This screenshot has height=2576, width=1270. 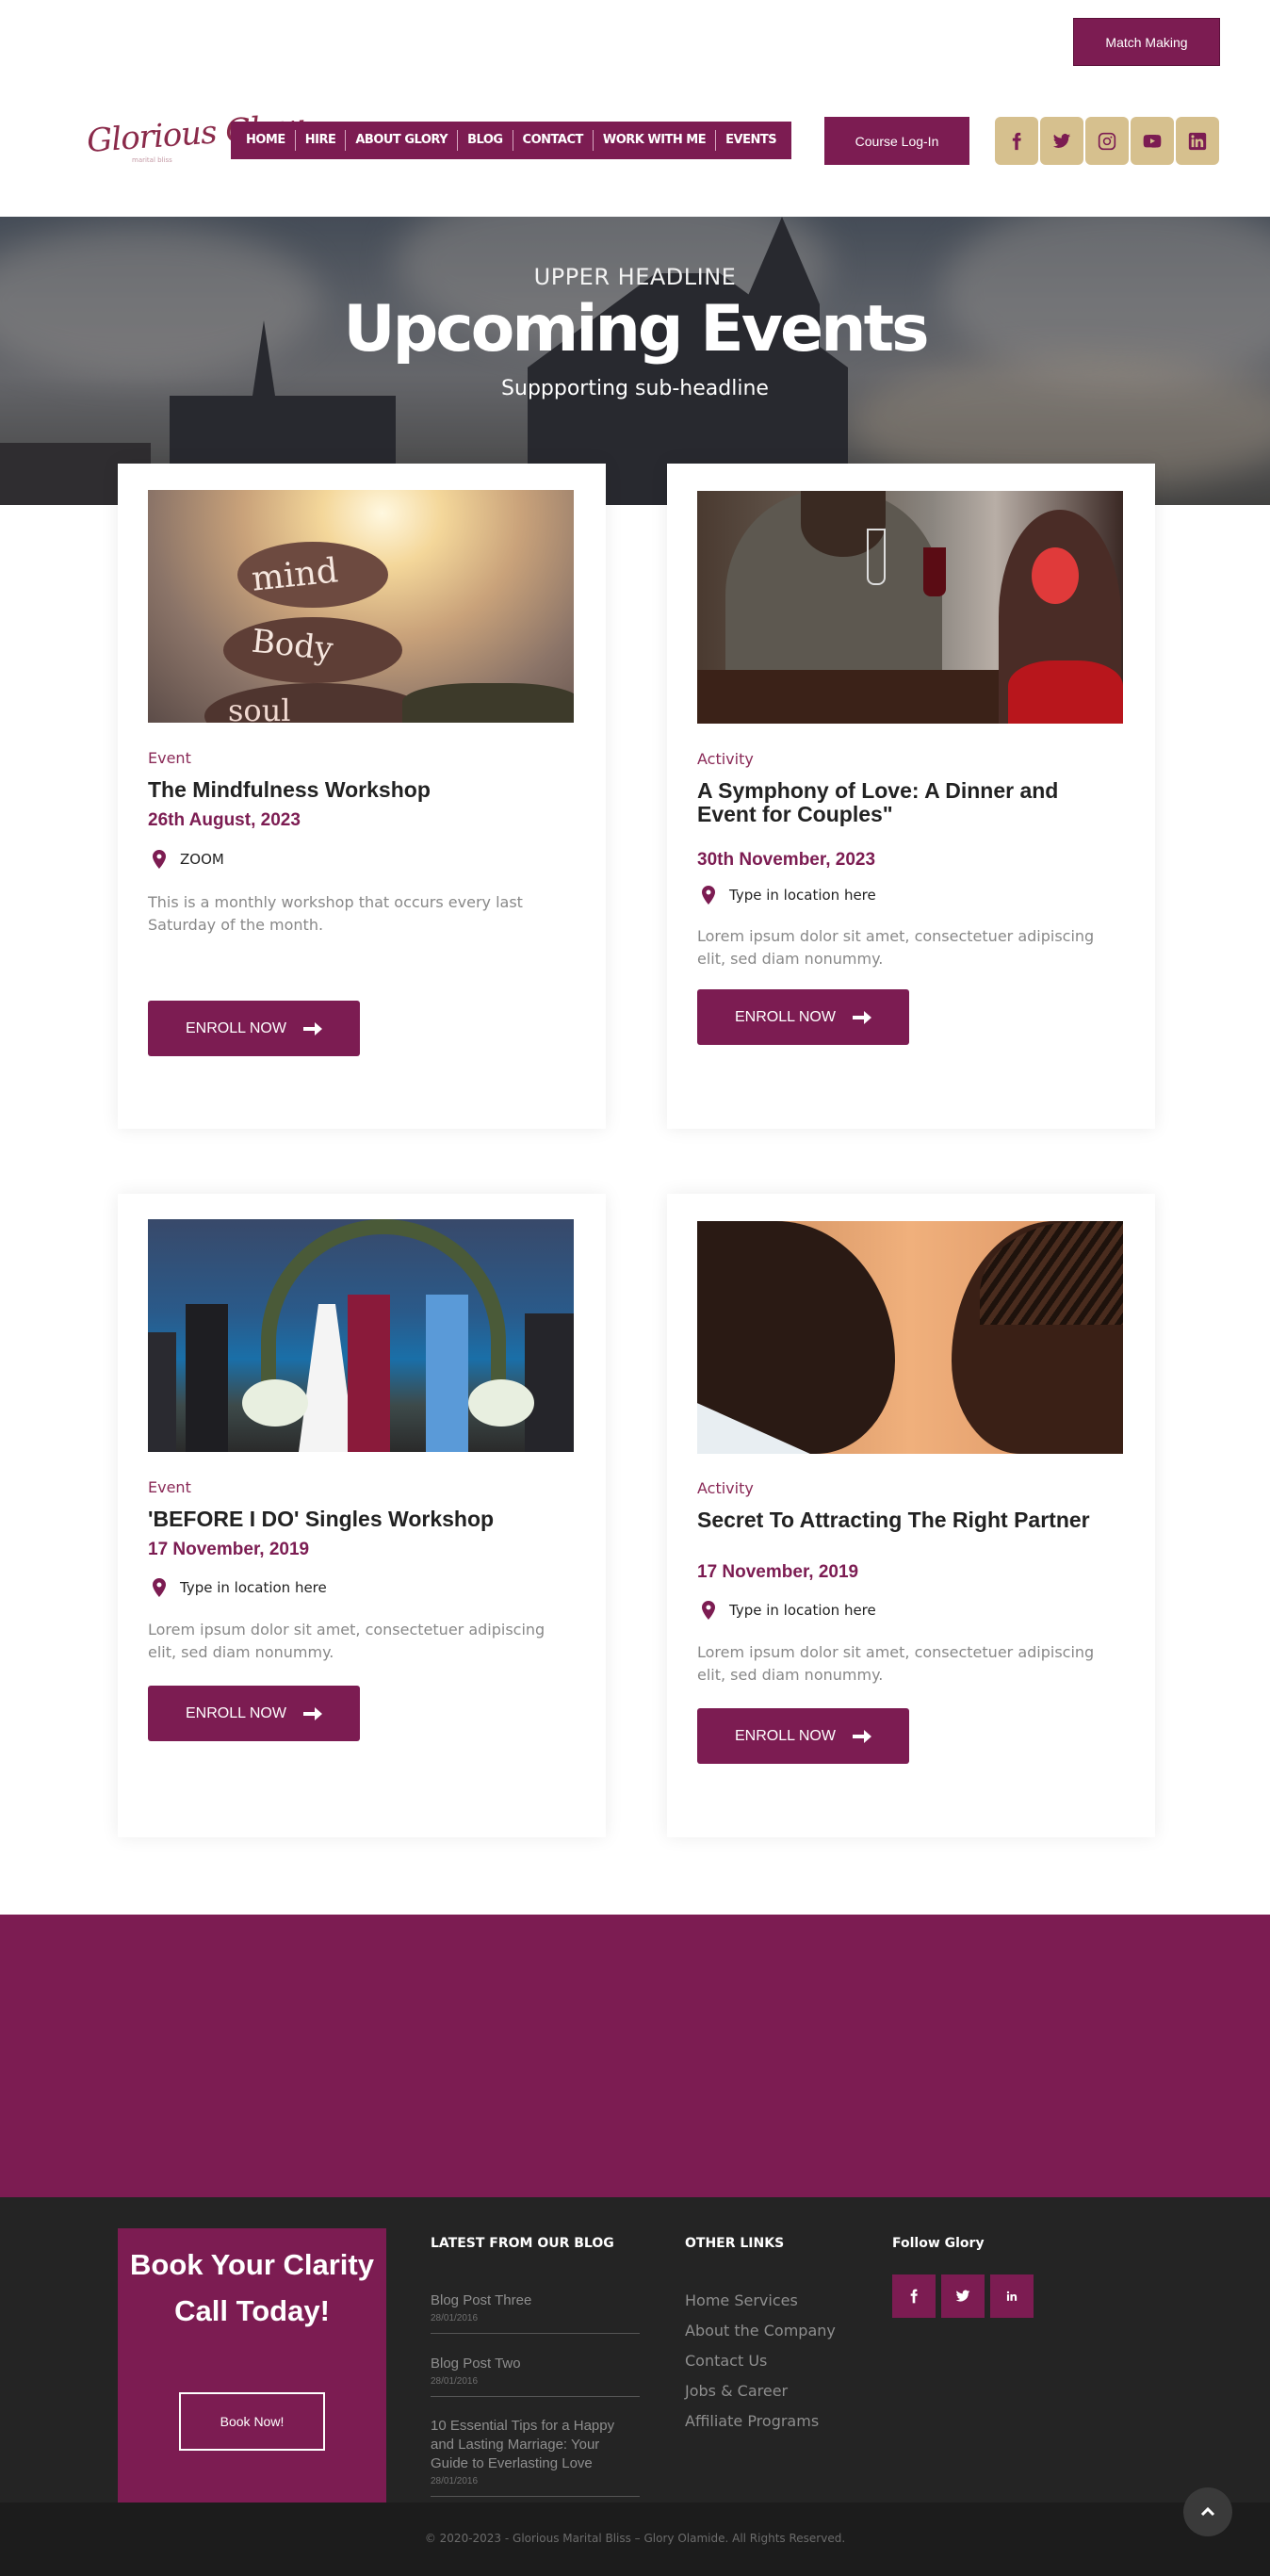 What do you see at coordinates (910, 1337) in the screenshot?
I see `event-image-couple-closeup` at bounding box center [910, 1337].